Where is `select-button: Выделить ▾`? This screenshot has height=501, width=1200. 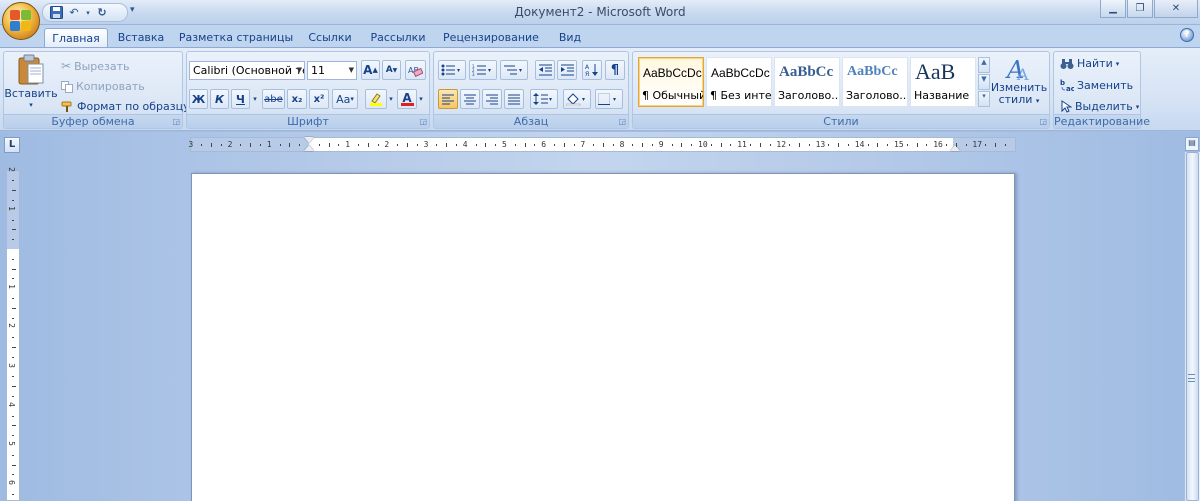
select-button: Выделить ▾ is located at coordinates (1099, 106).